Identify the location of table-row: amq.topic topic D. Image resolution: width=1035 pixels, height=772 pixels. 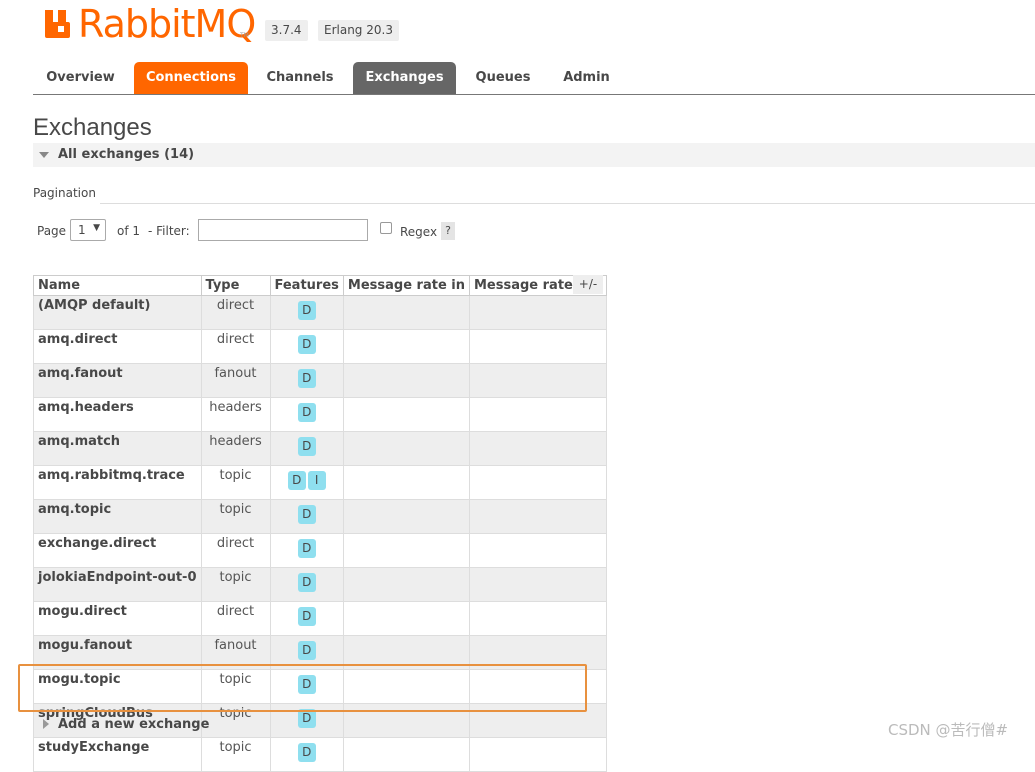
(320, 516).